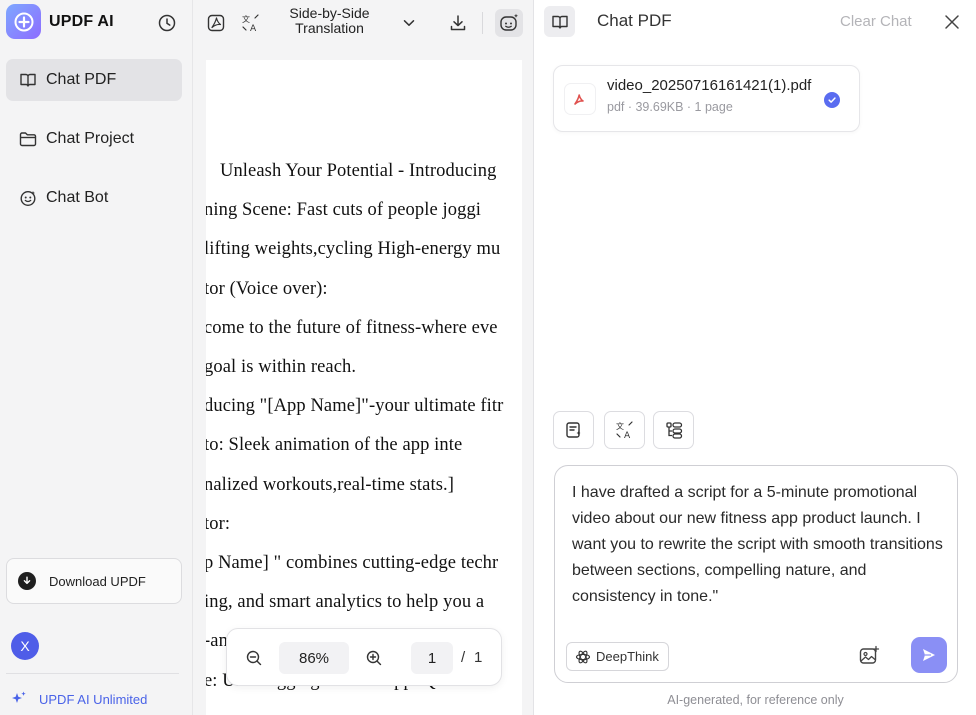  I want to click on clear-chat-button: Clear Chat, so click(876, 21).